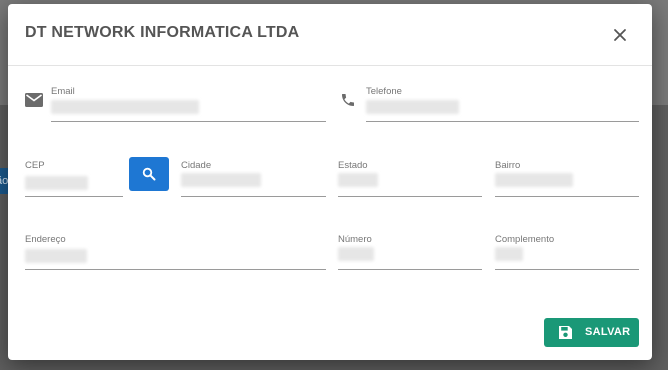 This screenshot has height=370, width=668. What do you see at coordinates (384, 91) in the screenshot?
I see `telefone-label: Telefone` at bounding box center [384, 91].